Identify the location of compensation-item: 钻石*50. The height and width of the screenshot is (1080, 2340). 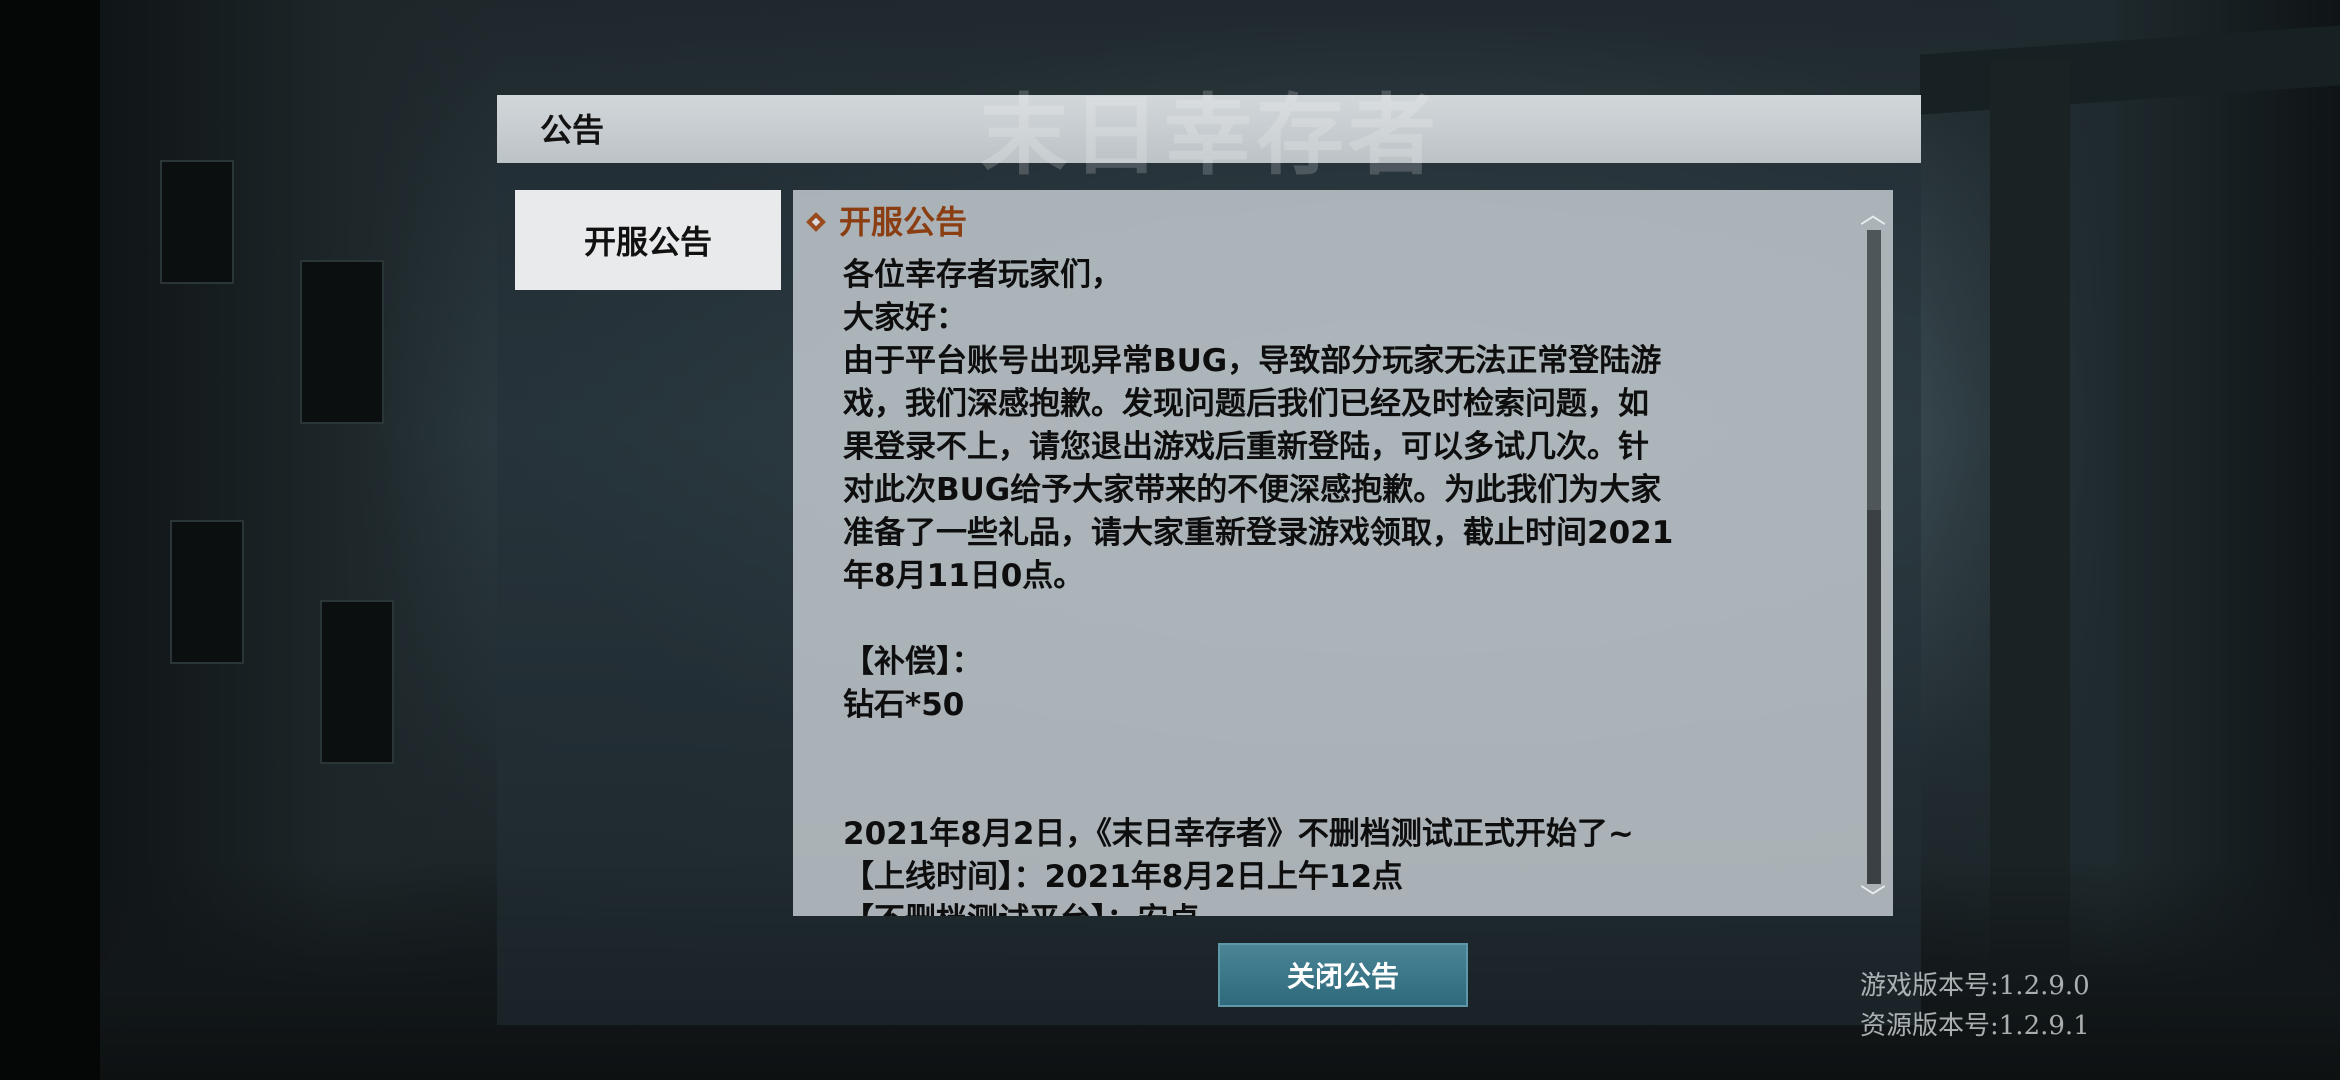
(904, 705).